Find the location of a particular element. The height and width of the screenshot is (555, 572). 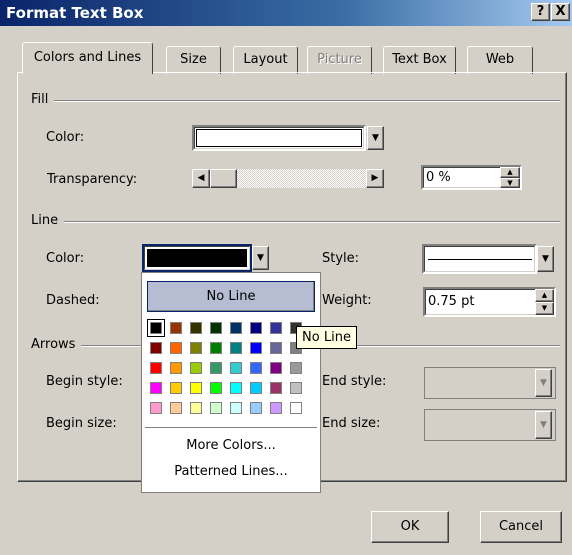

begin-style-label-text: Begin style: is located at coordinates (84, 381).